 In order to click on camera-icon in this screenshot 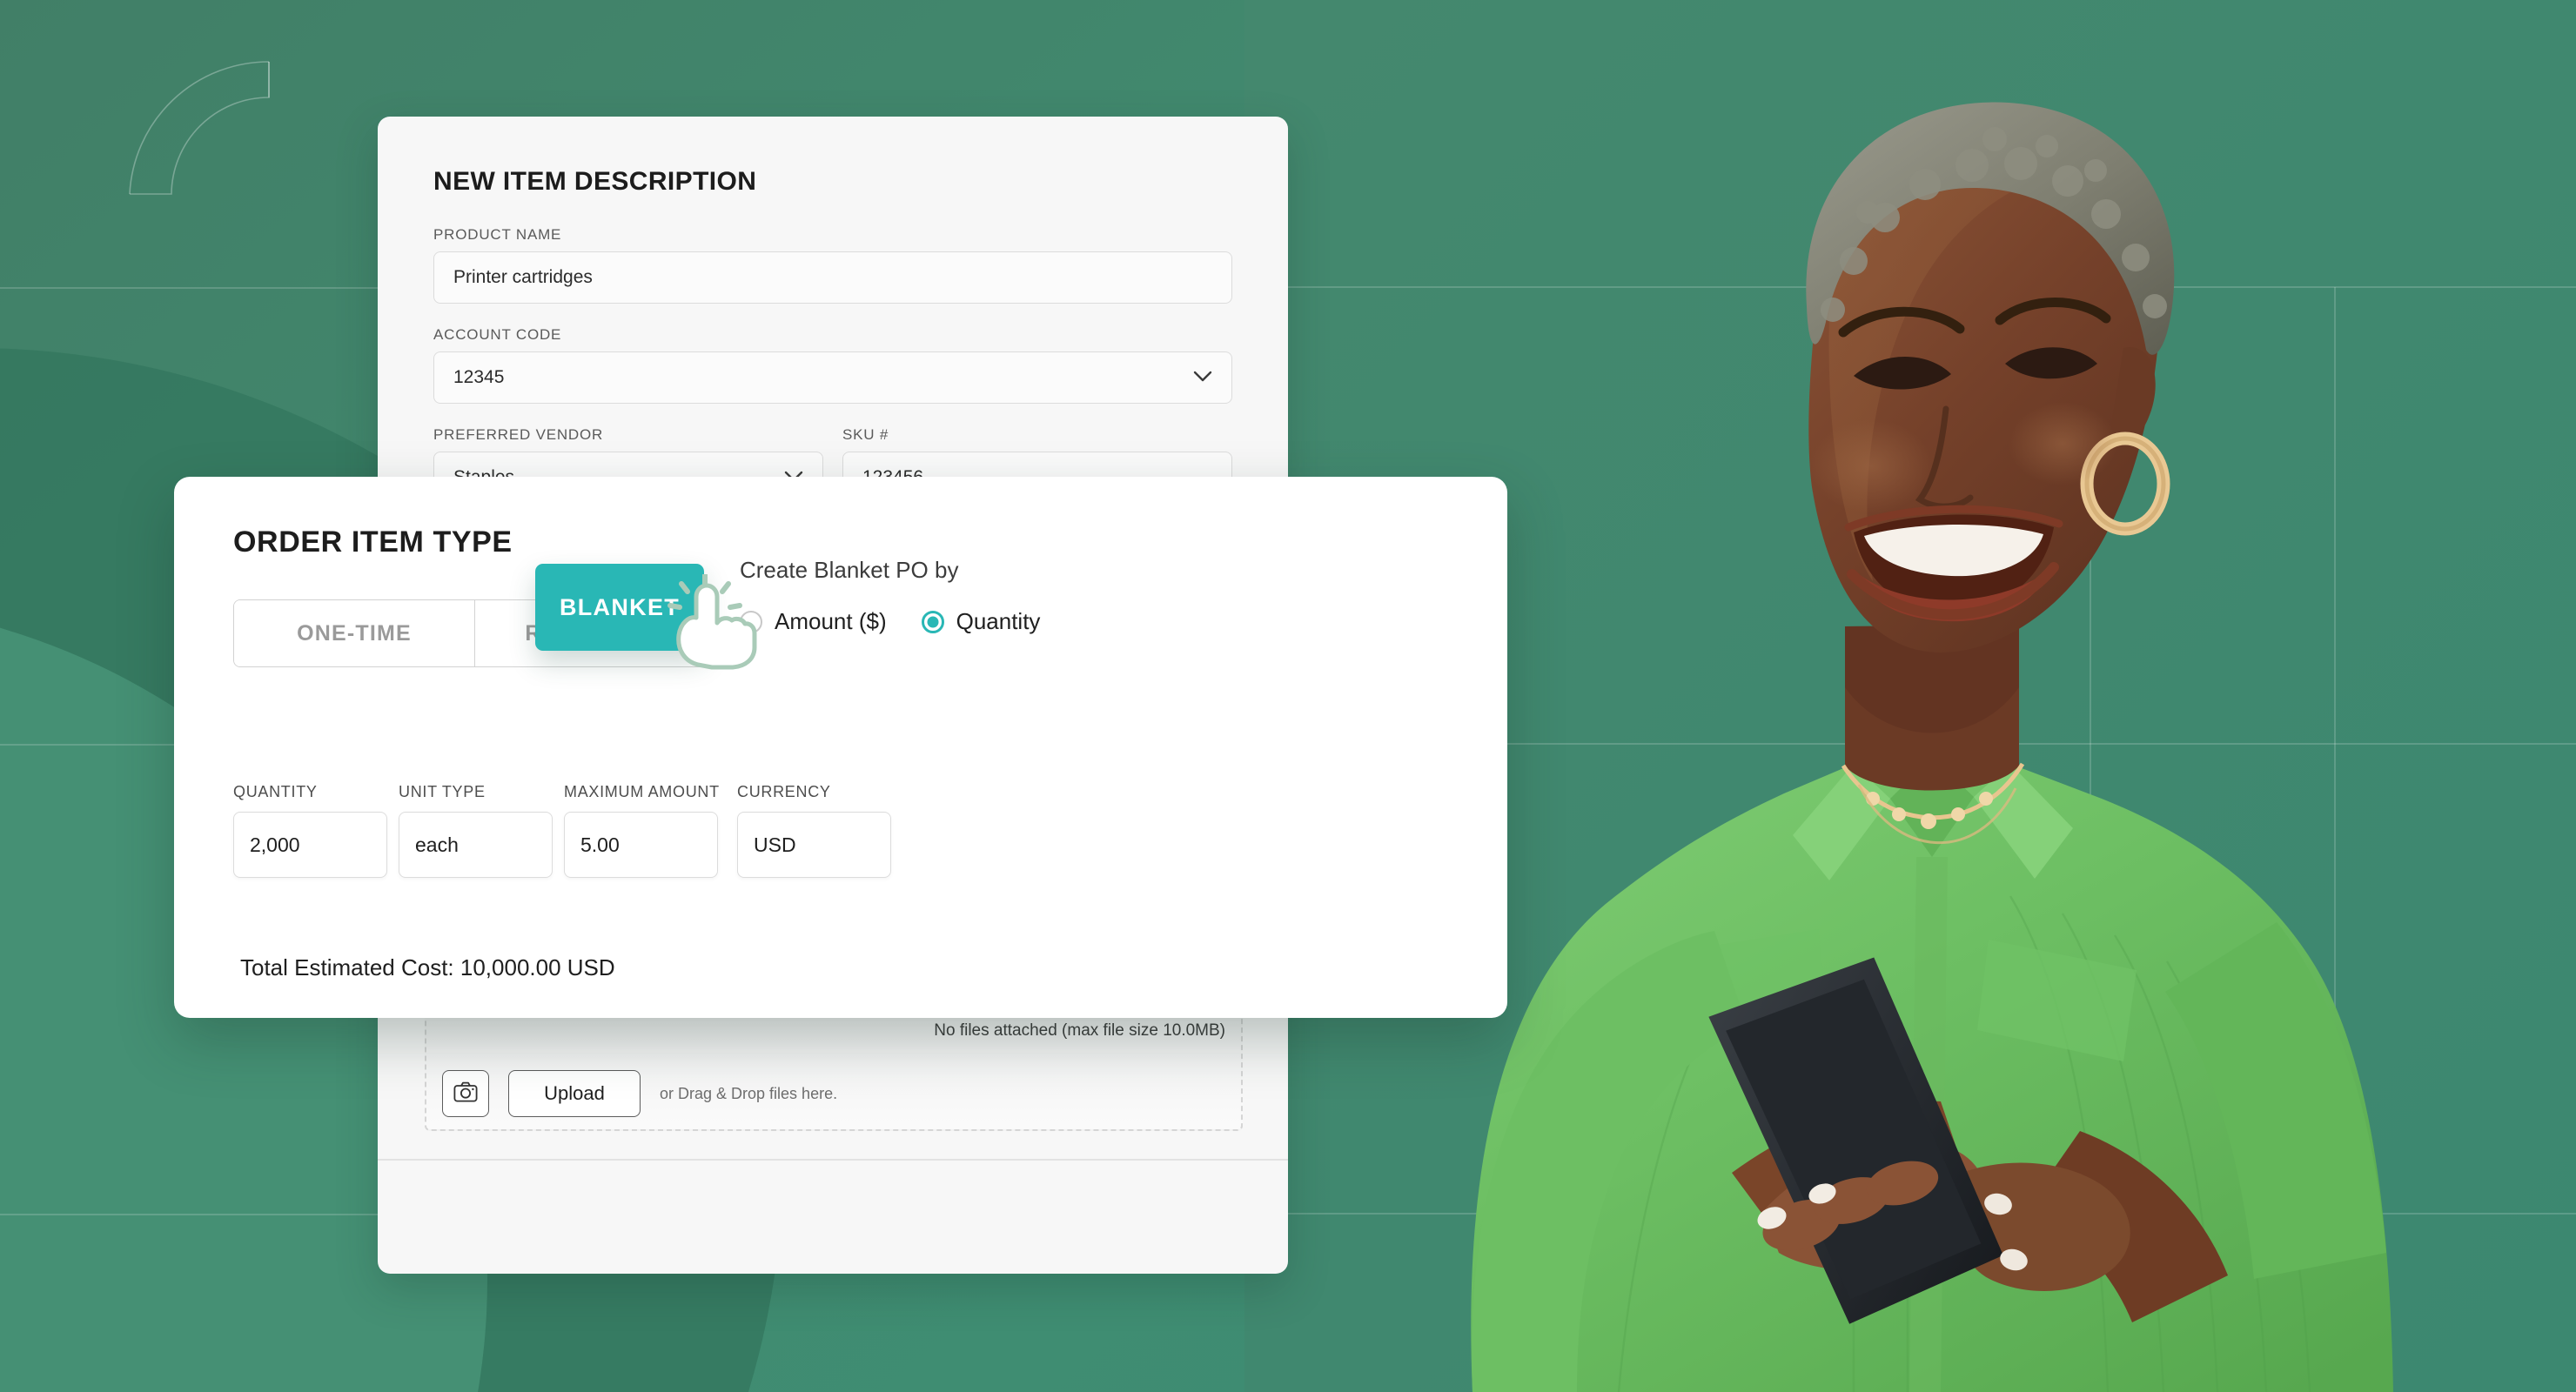, I will do `click(465, 1094)`.